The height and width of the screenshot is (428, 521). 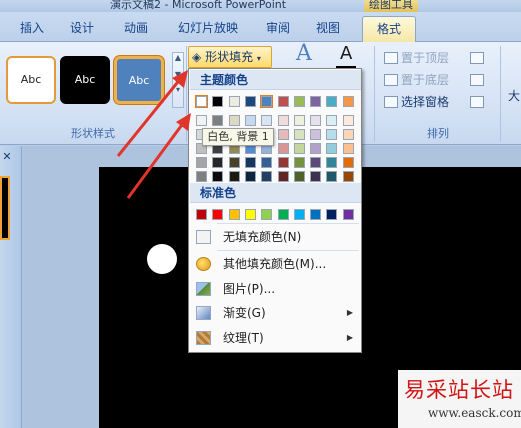 I want to click on watermark-logo-text: 易采站长站, so click(x=459, y=390).